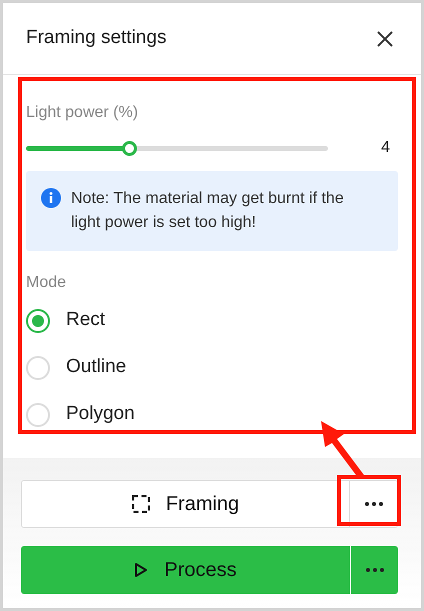 Image resolution: width=424 pixels, height=611 pixels. I want to click on info-icon, so click(51, 198).